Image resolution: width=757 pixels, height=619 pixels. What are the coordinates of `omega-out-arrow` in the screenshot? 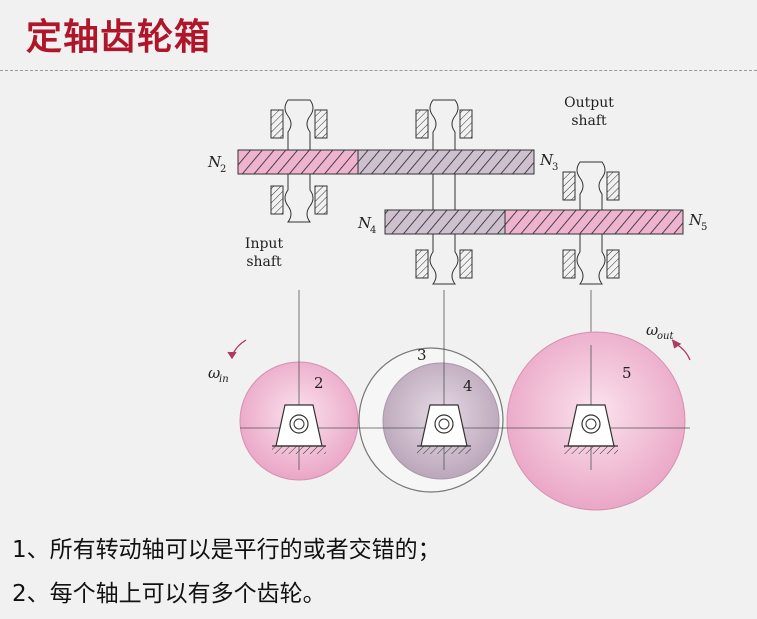 It's located at (681, 350).